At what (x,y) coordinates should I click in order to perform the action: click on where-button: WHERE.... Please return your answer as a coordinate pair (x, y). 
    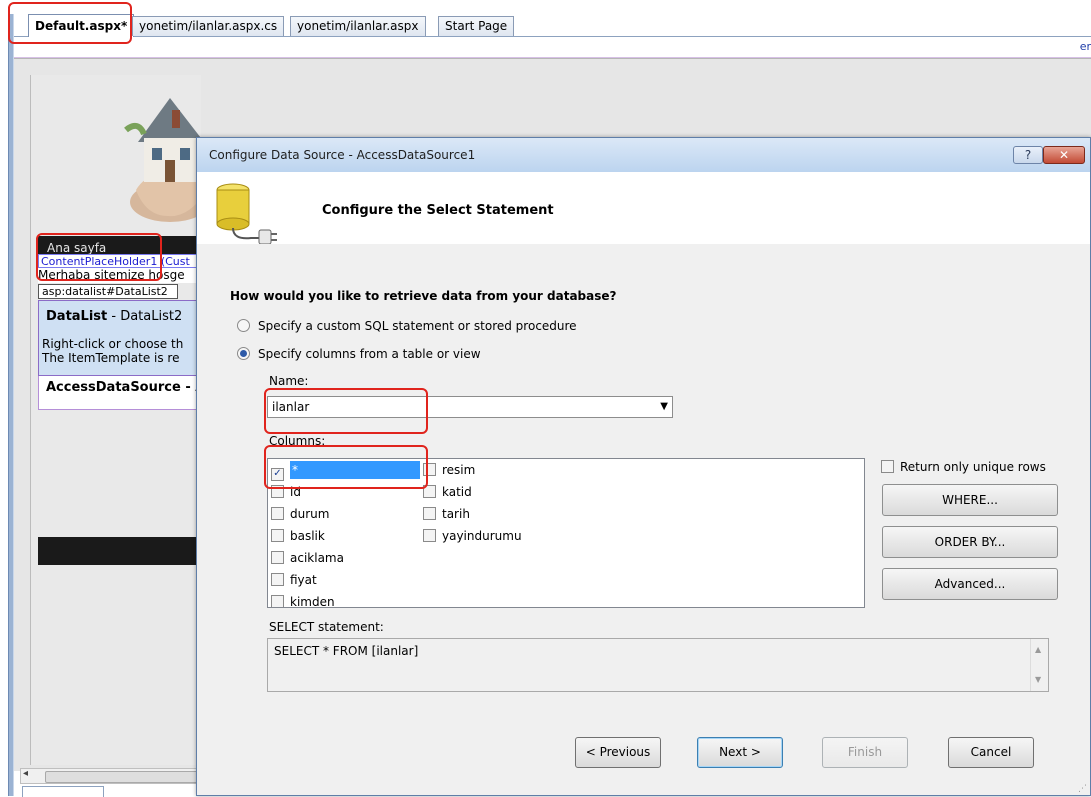
    Looking at the image, I should click on (970, 500).